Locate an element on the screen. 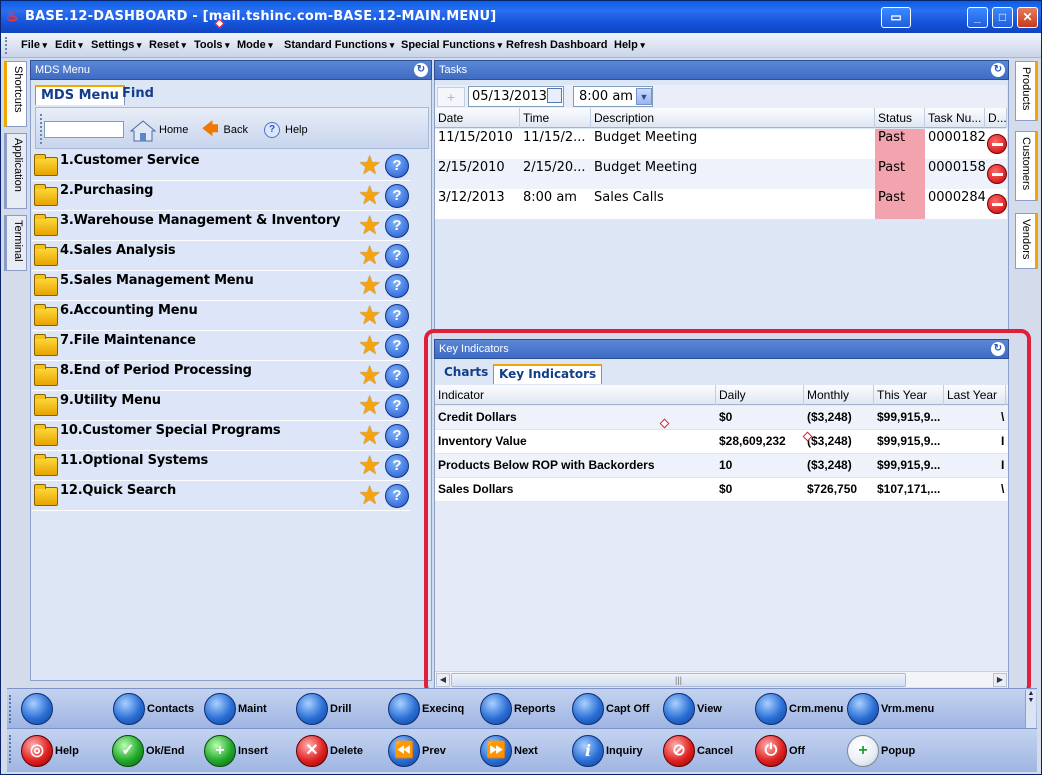 This screenshot has height=775, width=1042. minimize-button: _ is located at coordinates (977, 17).